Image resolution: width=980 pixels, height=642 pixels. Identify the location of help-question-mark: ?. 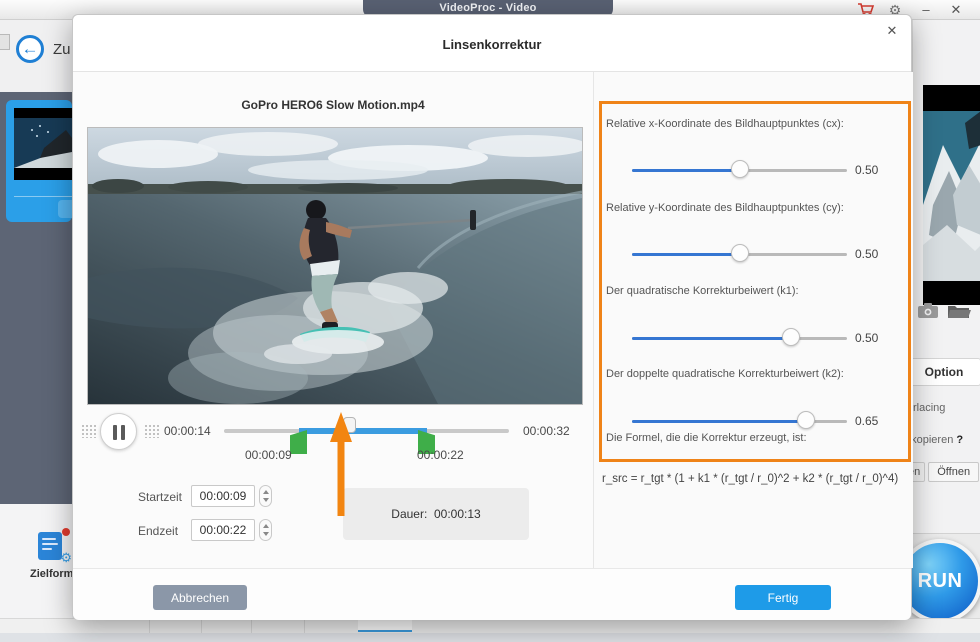
(959, 440).